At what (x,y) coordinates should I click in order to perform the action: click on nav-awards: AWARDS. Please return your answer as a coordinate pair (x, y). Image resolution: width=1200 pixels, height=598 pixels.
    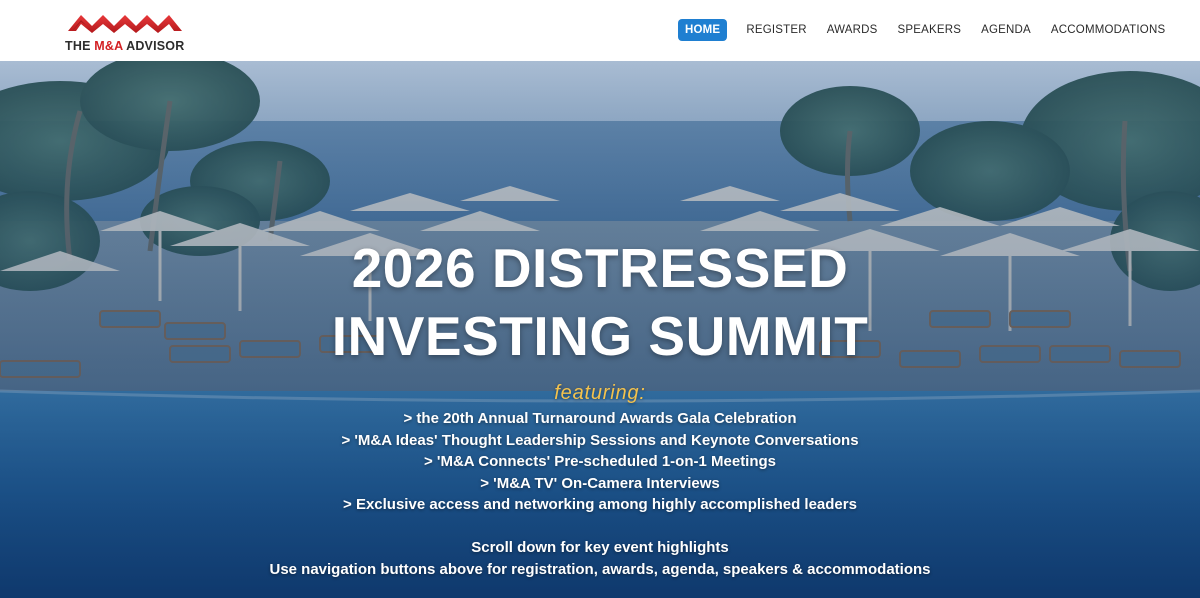
    Looking at the image, I should click on (852, 30).